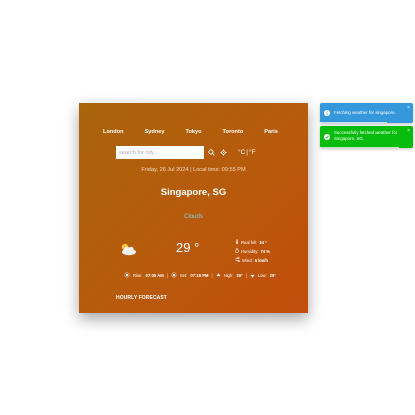  What do you see at coordinates (272, 275) in the screenshot?
I see `low-value: 29°` at bounding box center [272, 275].